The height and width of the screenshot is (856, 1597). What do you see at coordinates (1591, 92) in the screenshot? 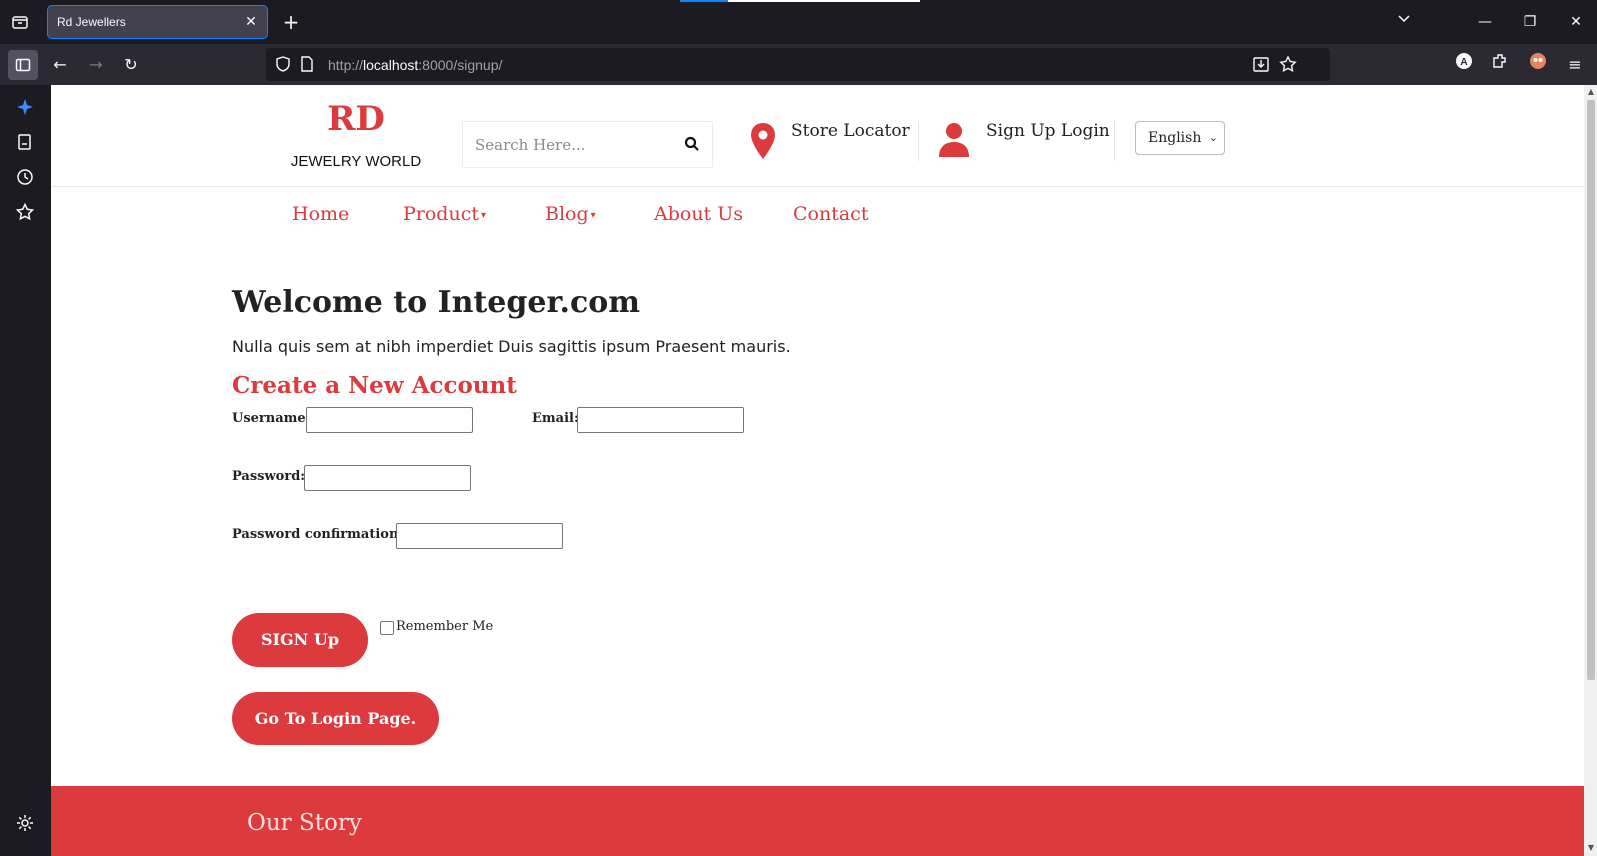
I see `scroll-up-icon: ▲` at bounding box center [1591, 92].